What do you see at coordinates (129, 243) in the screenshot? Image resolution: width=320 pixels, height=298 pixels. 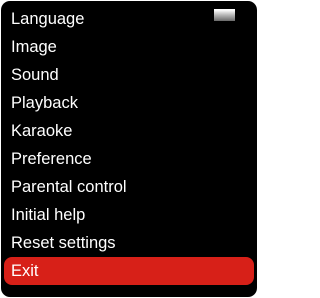 I see `menu-item-reset-settings: Reset settings` at bounding box center [129, 243].